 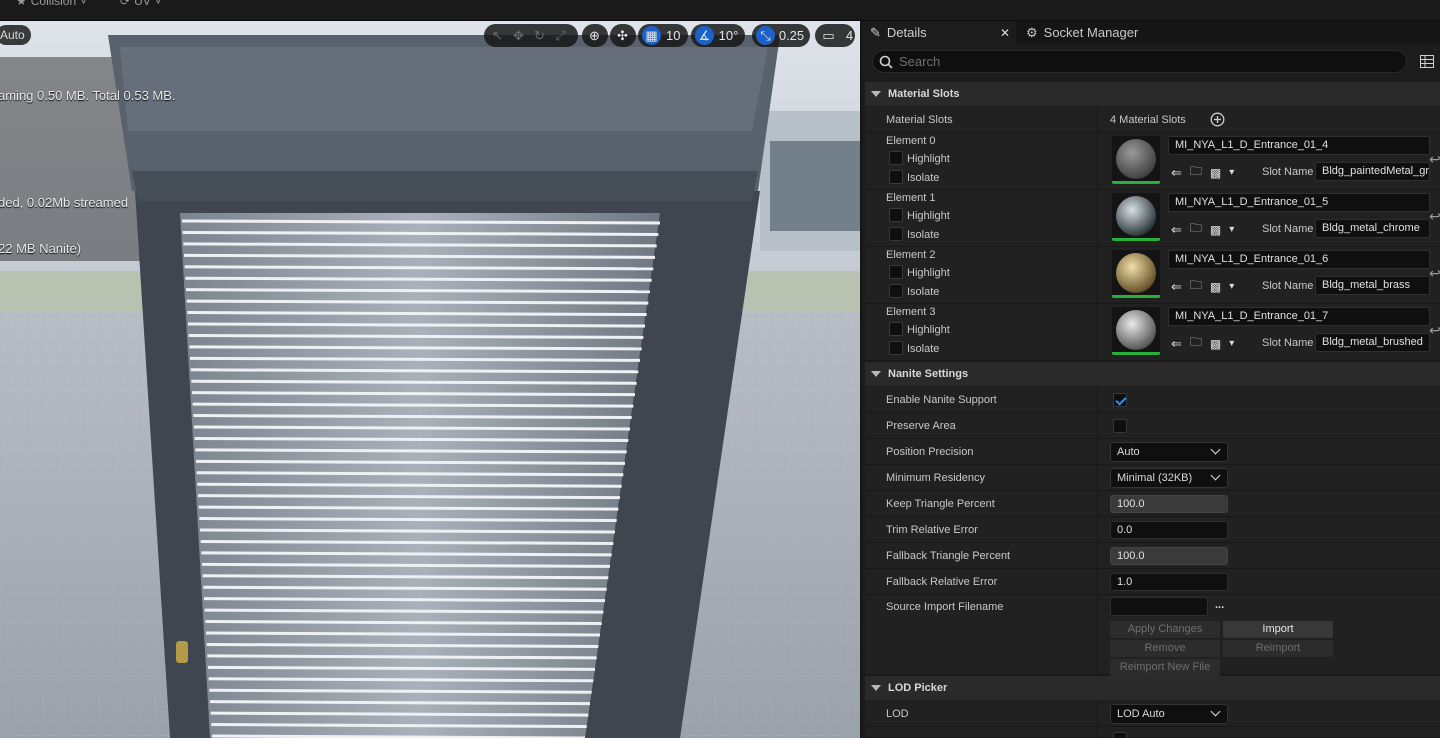 What do you see at coordinates (1299, 145) in the screenshot?
I see `material-name-field: MI_NYA_L1_D_Entrance_01_4` at bounding box center [1299, 145].